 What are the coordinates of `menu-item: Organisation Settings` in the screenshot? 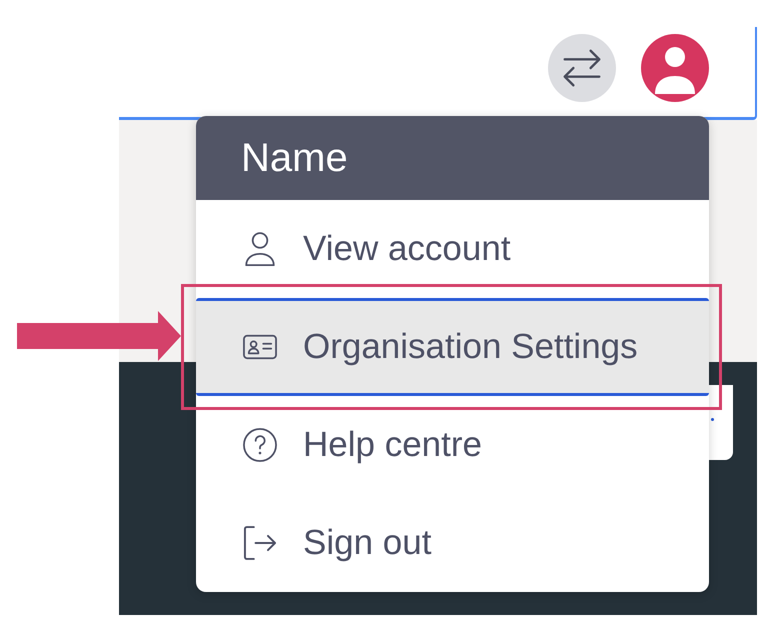 It's located at (452, 347).